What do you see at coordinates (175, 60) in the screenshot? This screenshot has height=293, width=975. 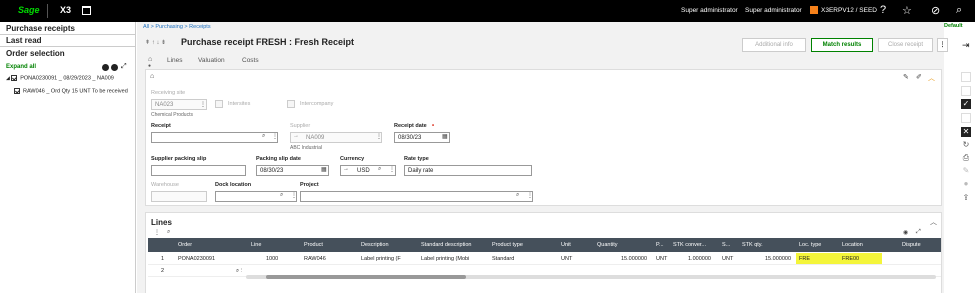 I see `tab-lines: Lines` at bounding box center [175, 60].